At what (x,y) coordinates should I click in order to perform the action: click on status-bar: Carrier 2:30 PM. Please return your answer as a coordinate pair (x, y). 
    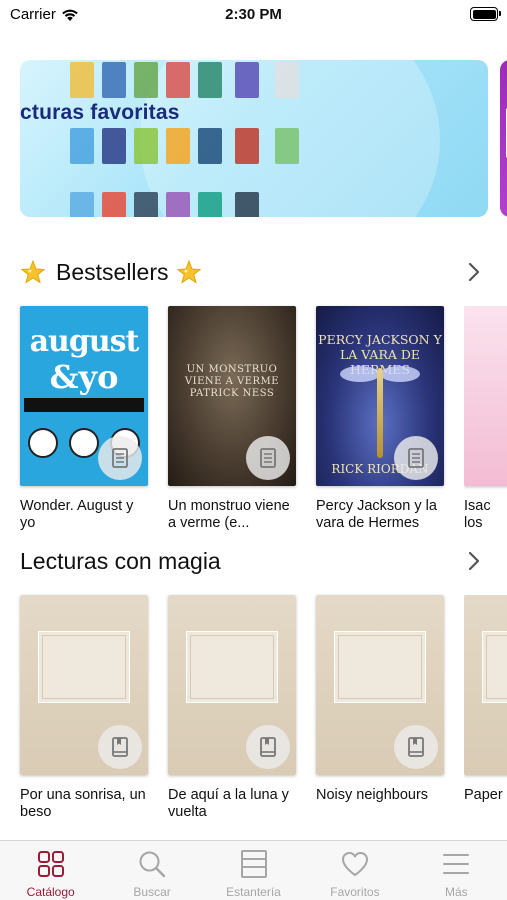
    Looking at the image, I should click on (253, 15).